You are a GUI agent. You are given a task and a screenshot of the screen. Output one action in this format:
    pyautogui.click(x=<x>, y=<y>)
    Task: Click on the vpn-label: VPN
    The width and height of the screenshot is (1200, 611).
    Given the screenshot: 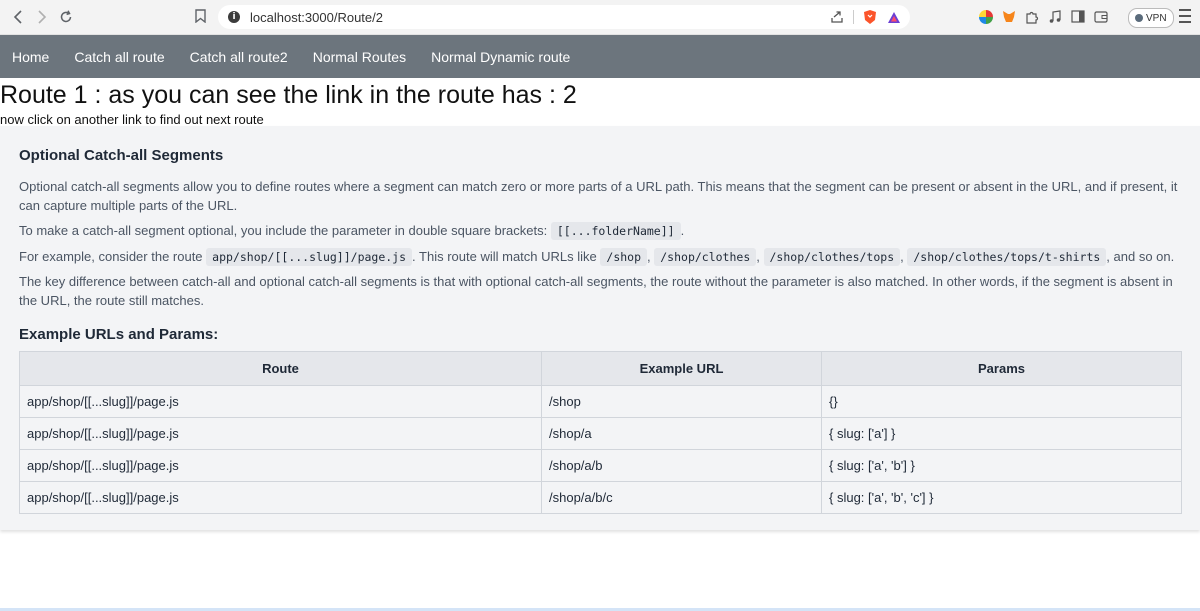 What is the action you would take?
    pyautogui.click(x=1156, y=18)
    